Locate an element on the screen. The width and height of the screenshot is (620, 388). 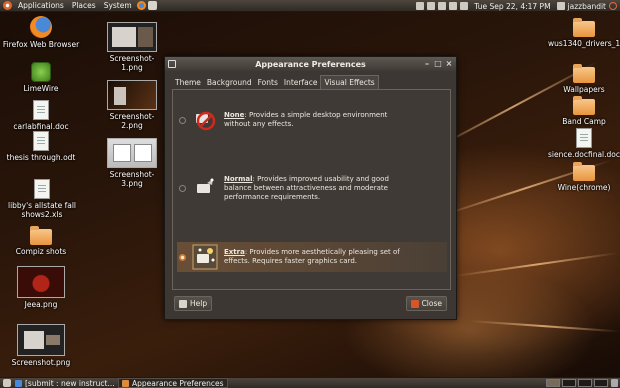
battery-icon is located at coordinates (453, 6).